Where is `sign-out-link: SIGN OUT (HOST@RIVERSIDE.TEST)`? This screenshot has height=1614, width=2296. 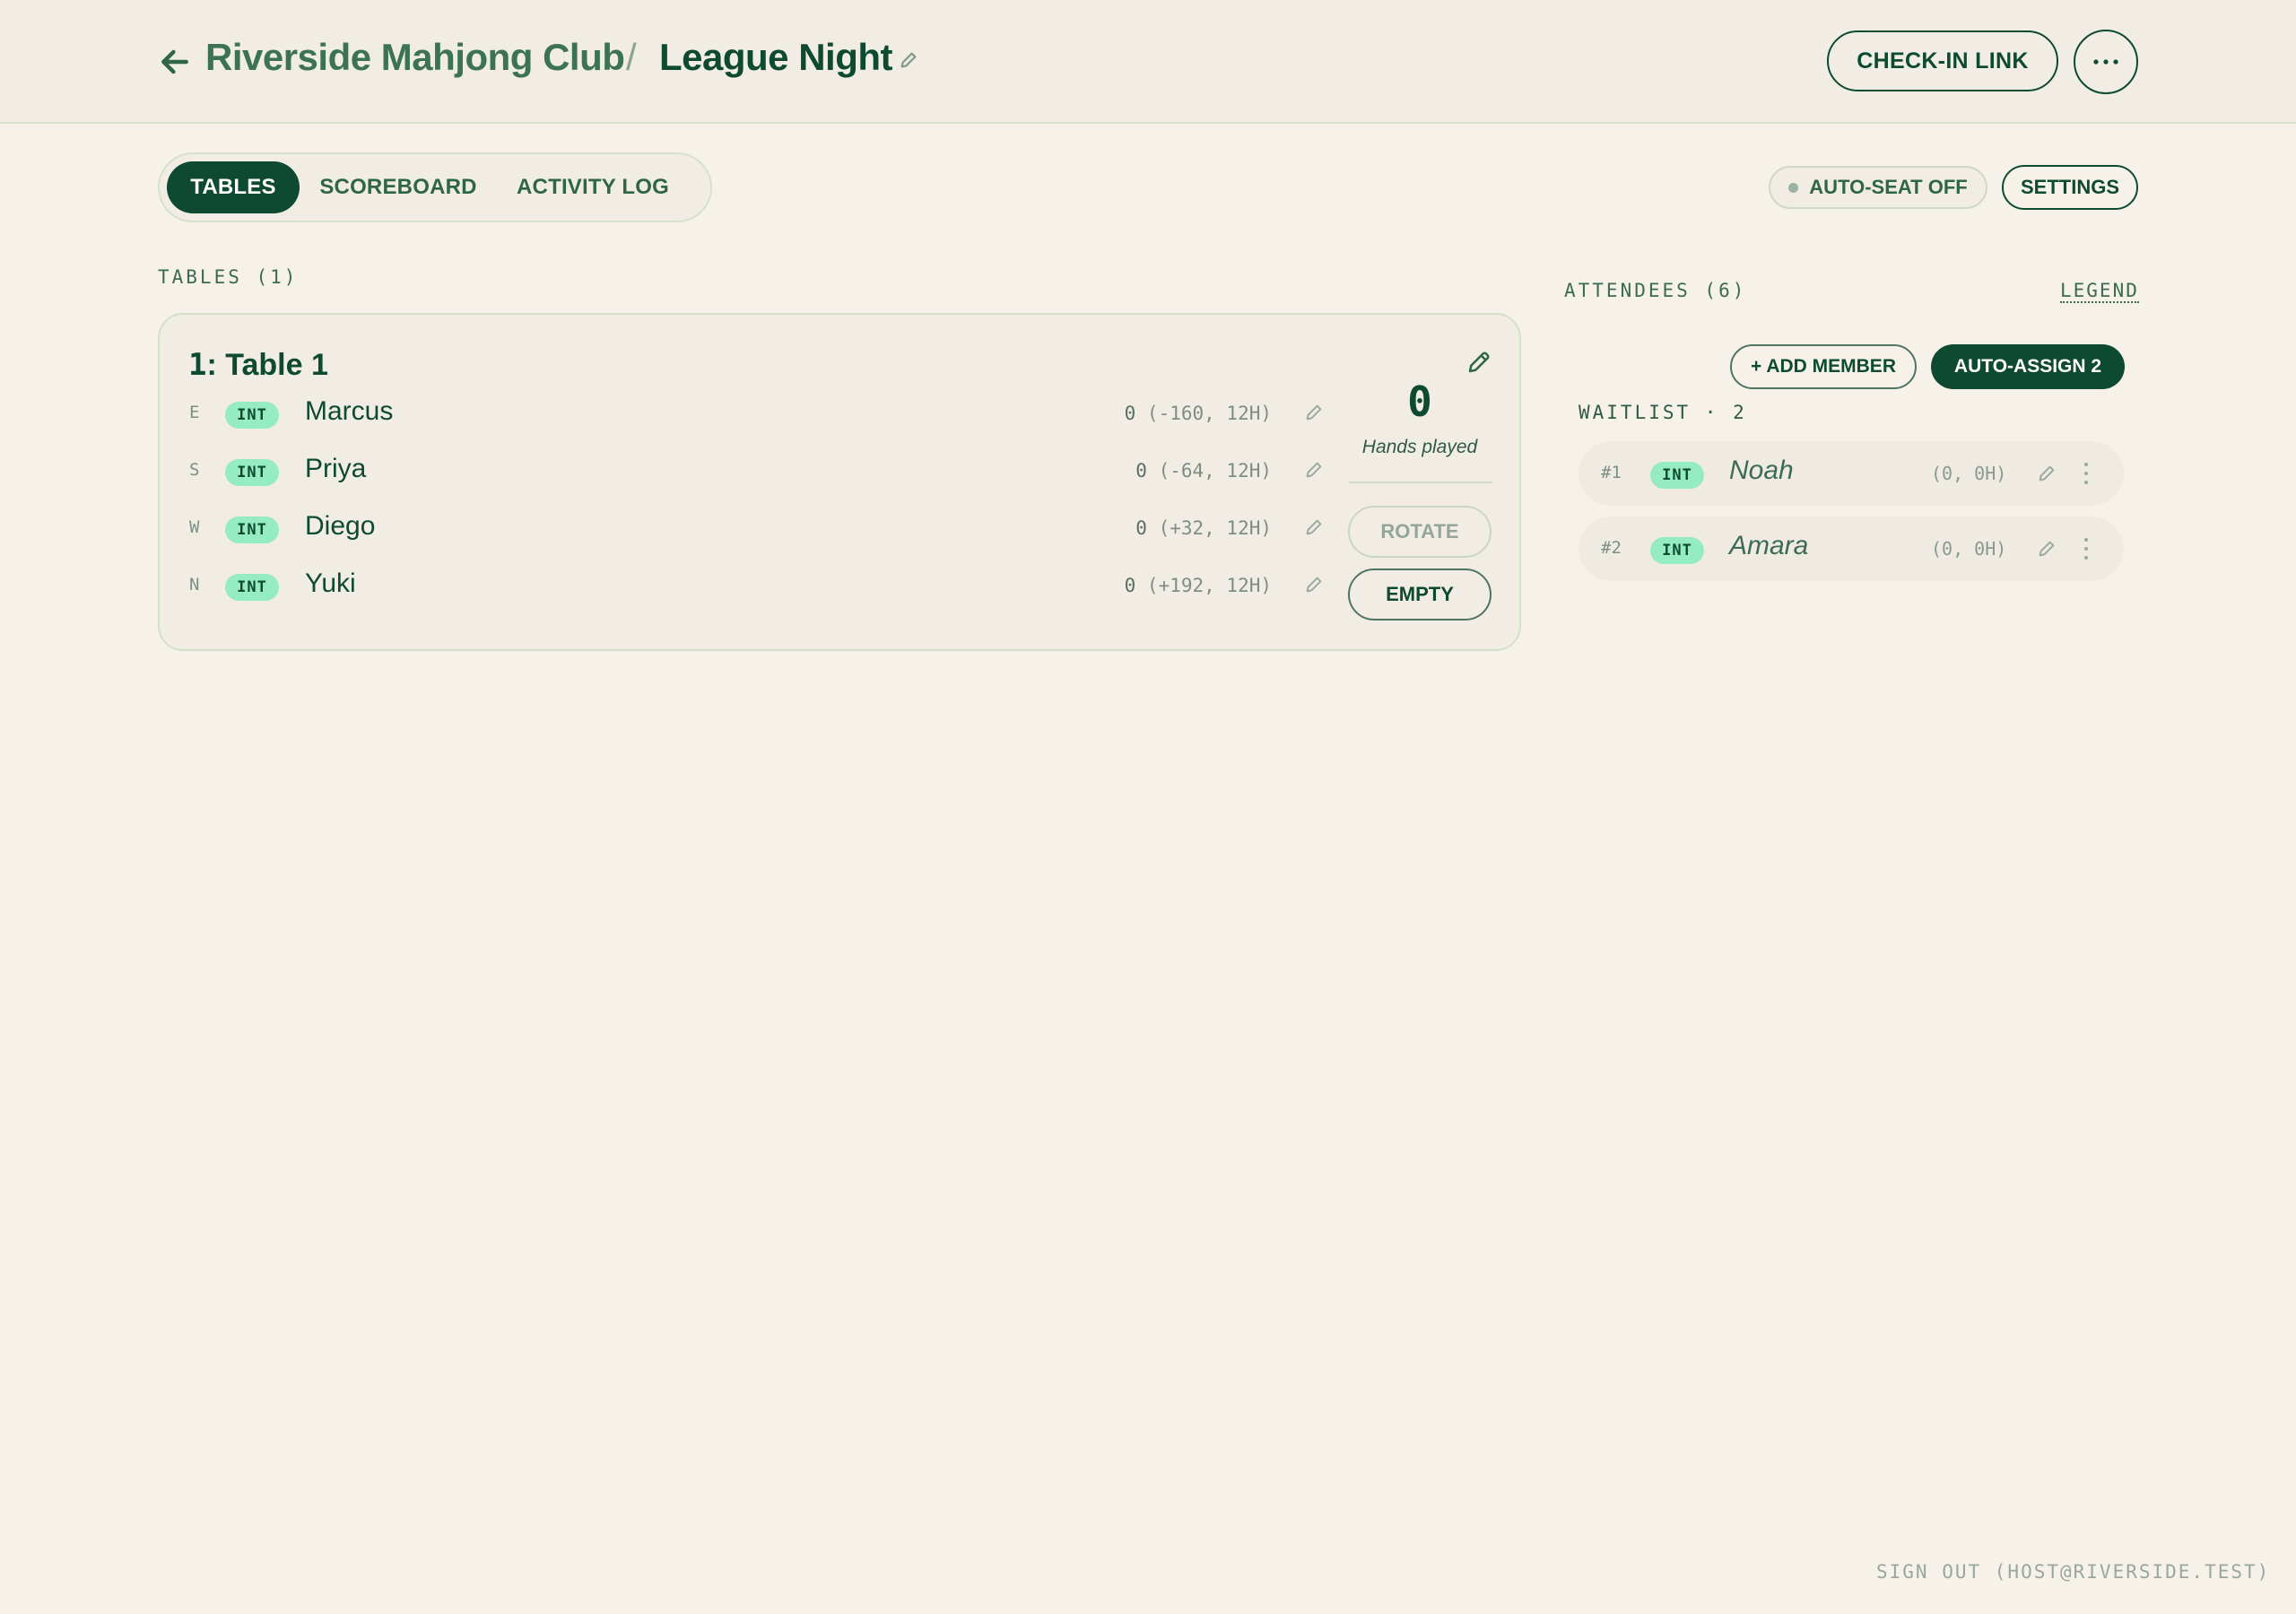 sign-out-link: SIGN OUT (HOST@RIVERSIDE.TEST) is located at coordinates (2073, 1572).